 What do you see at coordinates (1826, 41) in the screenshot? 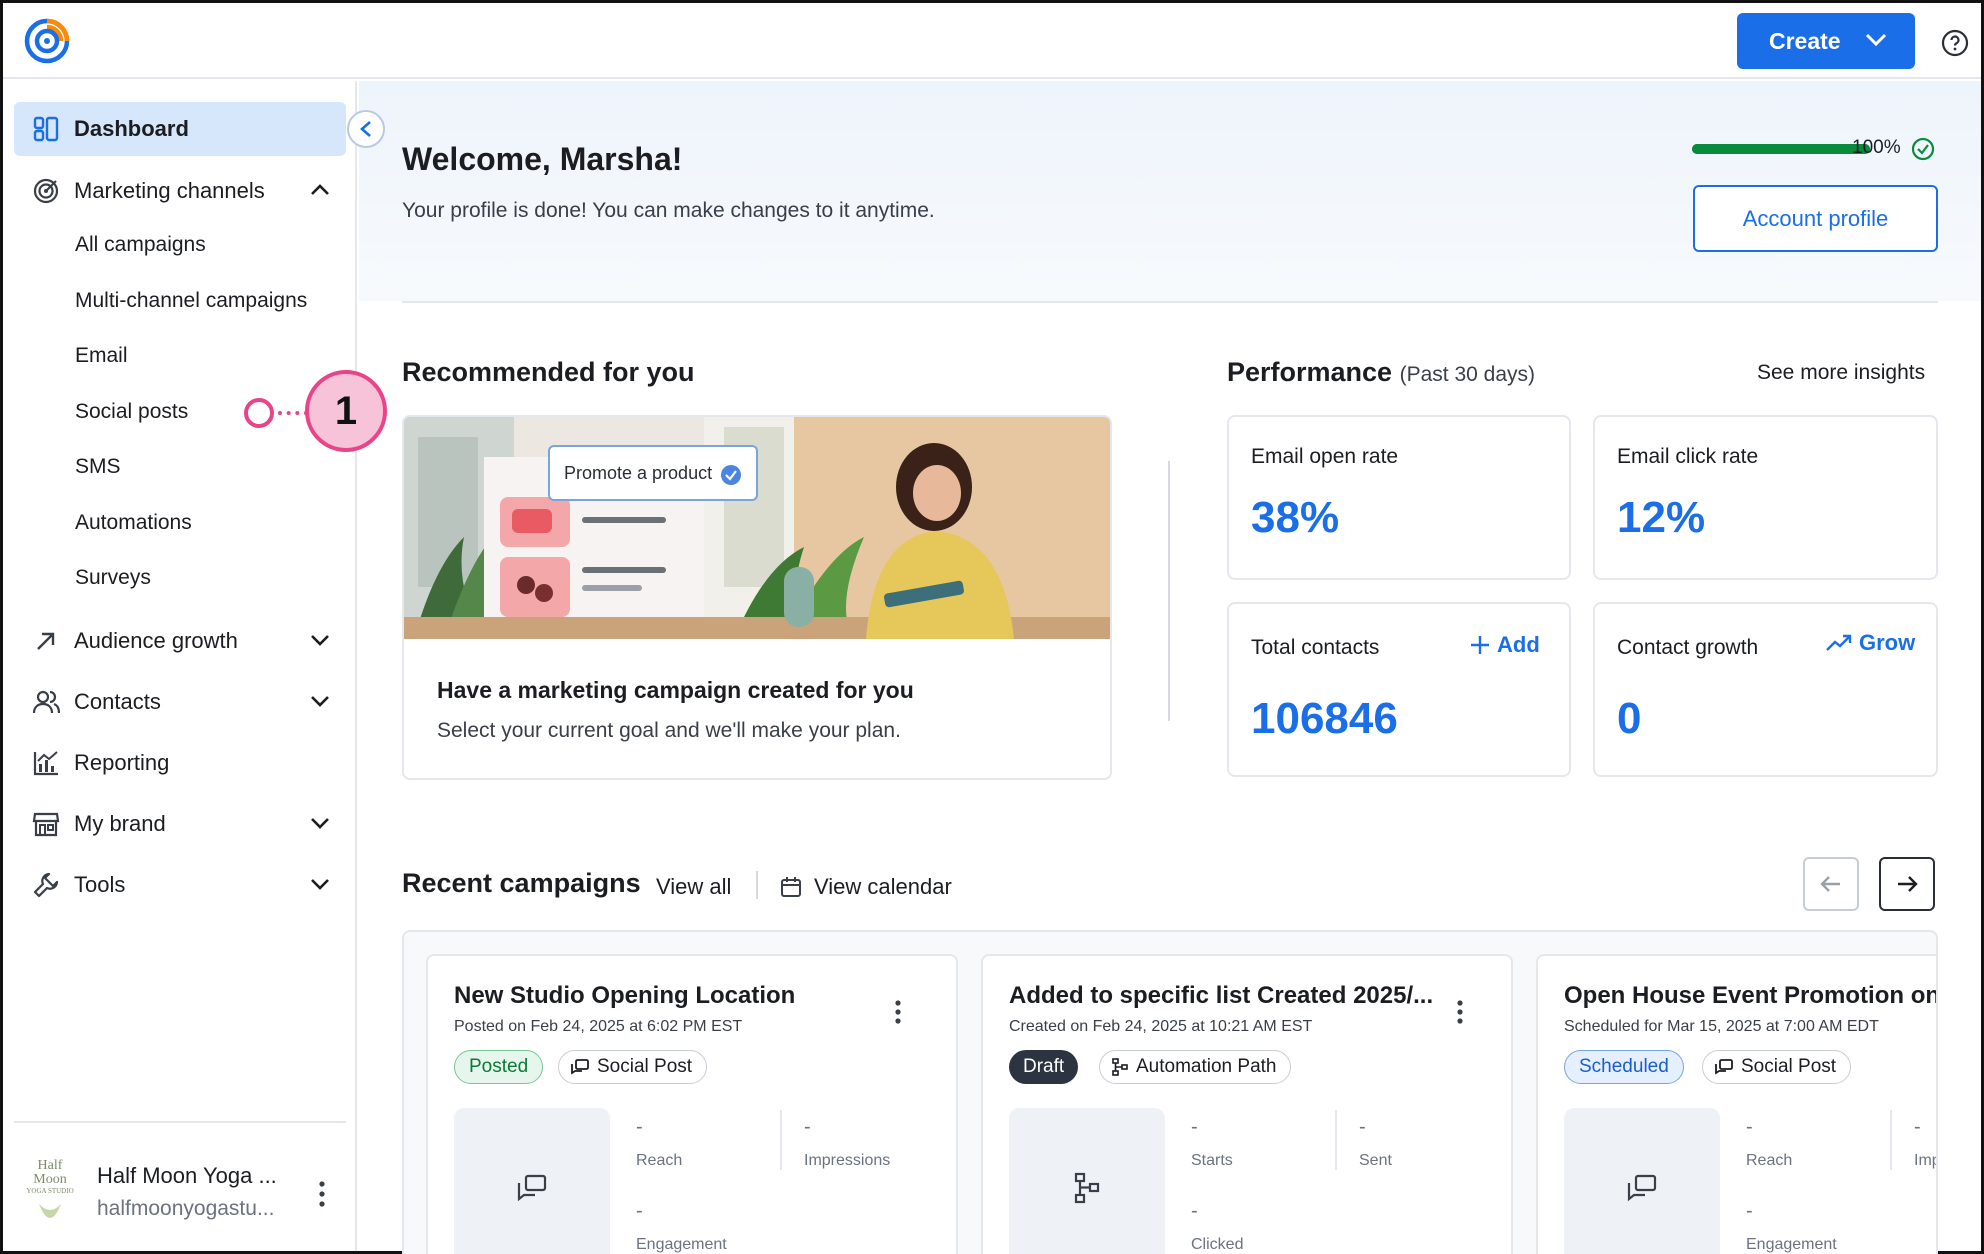
I see `create-button: Create` at bounding box center [1826, 41].